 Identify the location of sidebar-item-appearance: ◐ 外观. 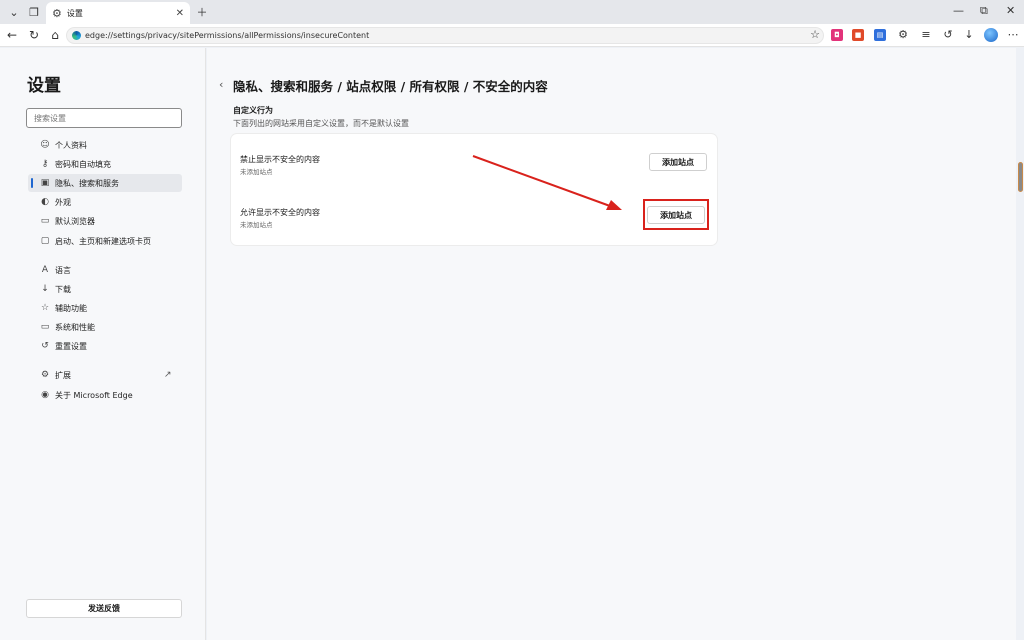
(105, 202).